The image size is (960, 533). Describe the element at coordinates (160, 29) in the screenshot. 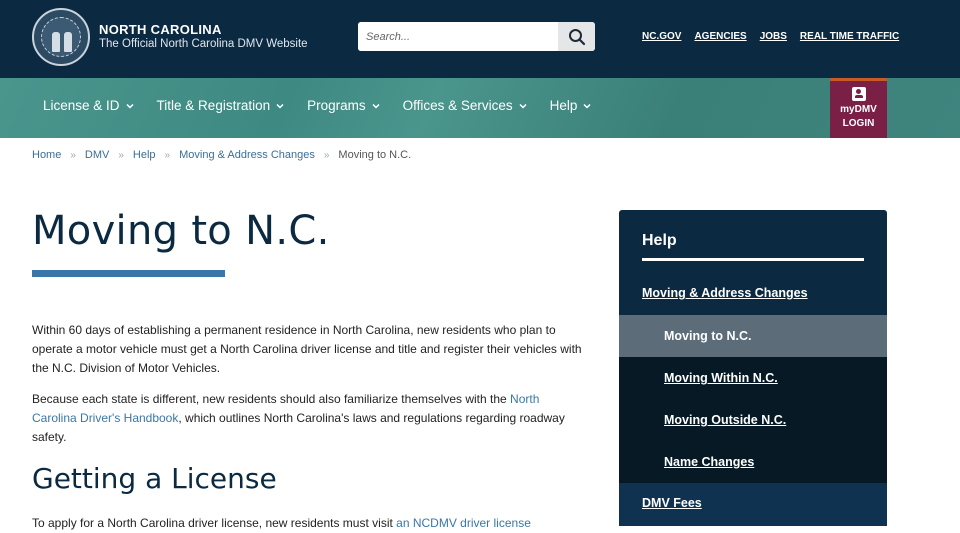

I see `brand-title: NORTH CAROLINA` at that location.